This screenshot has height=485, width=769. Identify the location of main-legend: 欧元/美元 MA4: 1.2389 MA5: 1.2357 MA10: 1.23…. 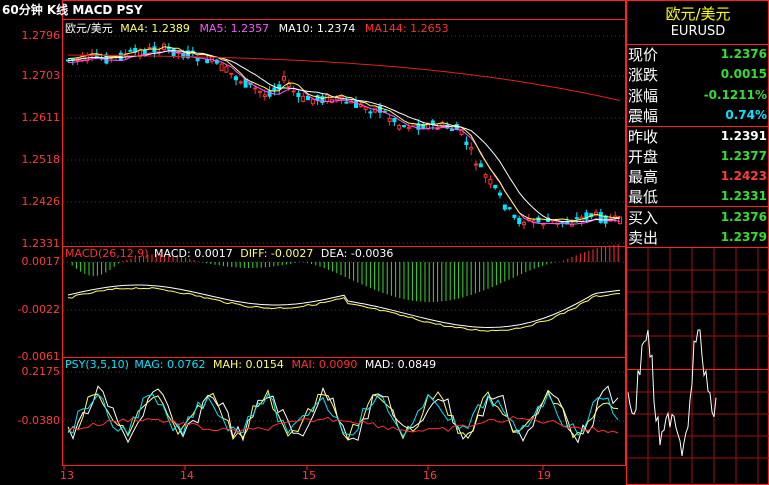
(257, 28).